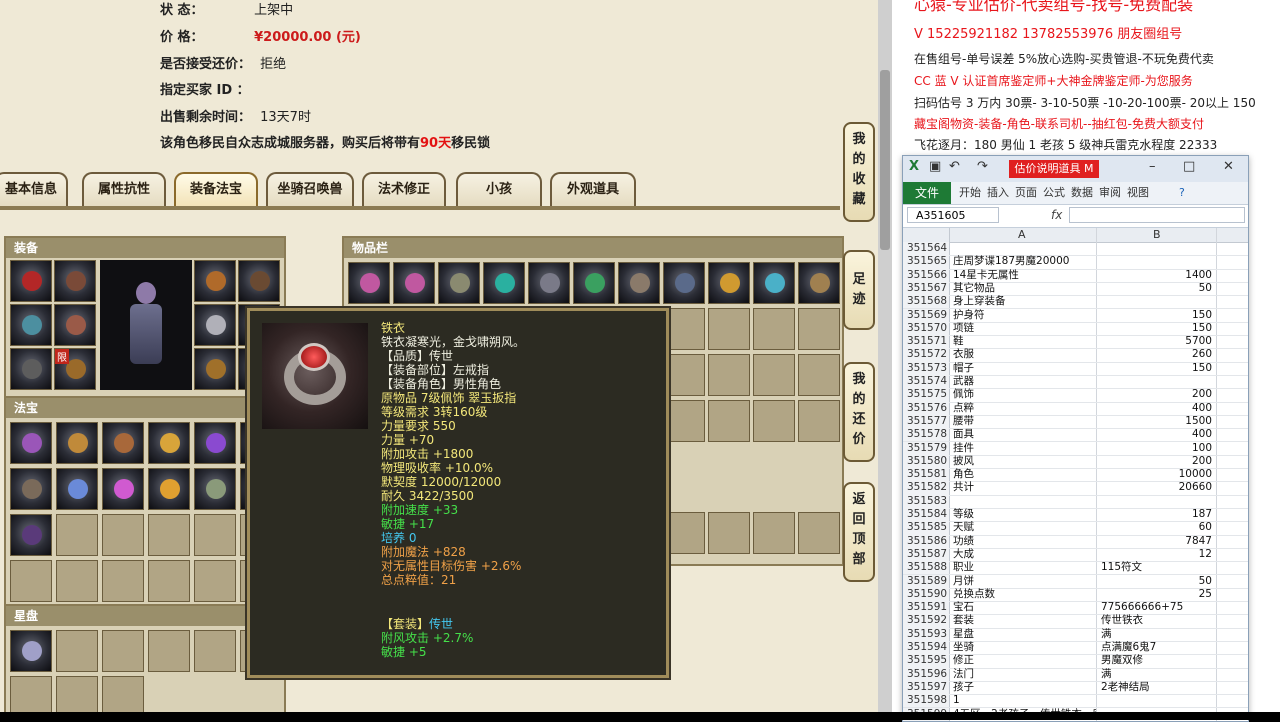  I want to click on ribbon-tab-view: 视图, so click(1138, 193).